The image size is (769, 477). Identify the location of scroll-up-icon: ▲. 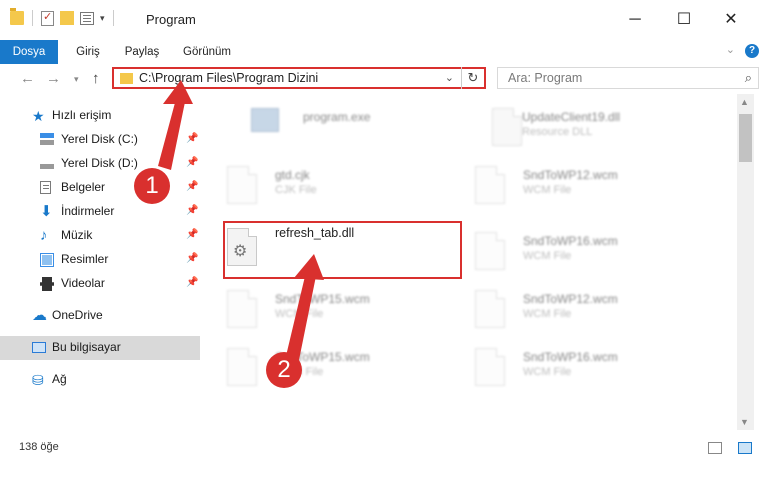
(744, 102).